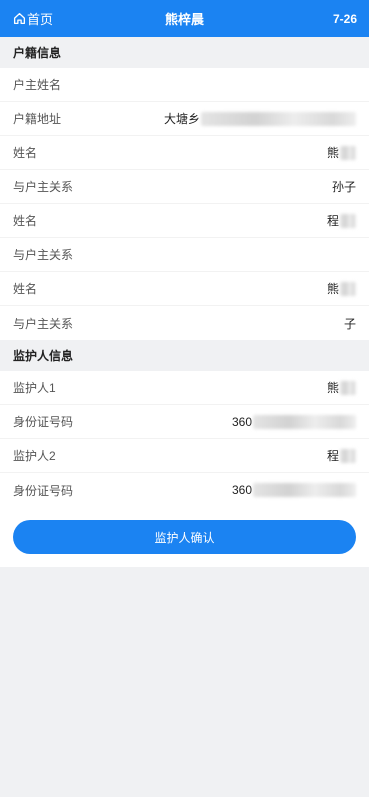 This screenshot has width=369, height=797. What do you see at coordinates (19, 18) in the screenshot?
I see `home-icon` at bounding box center [19, 18].